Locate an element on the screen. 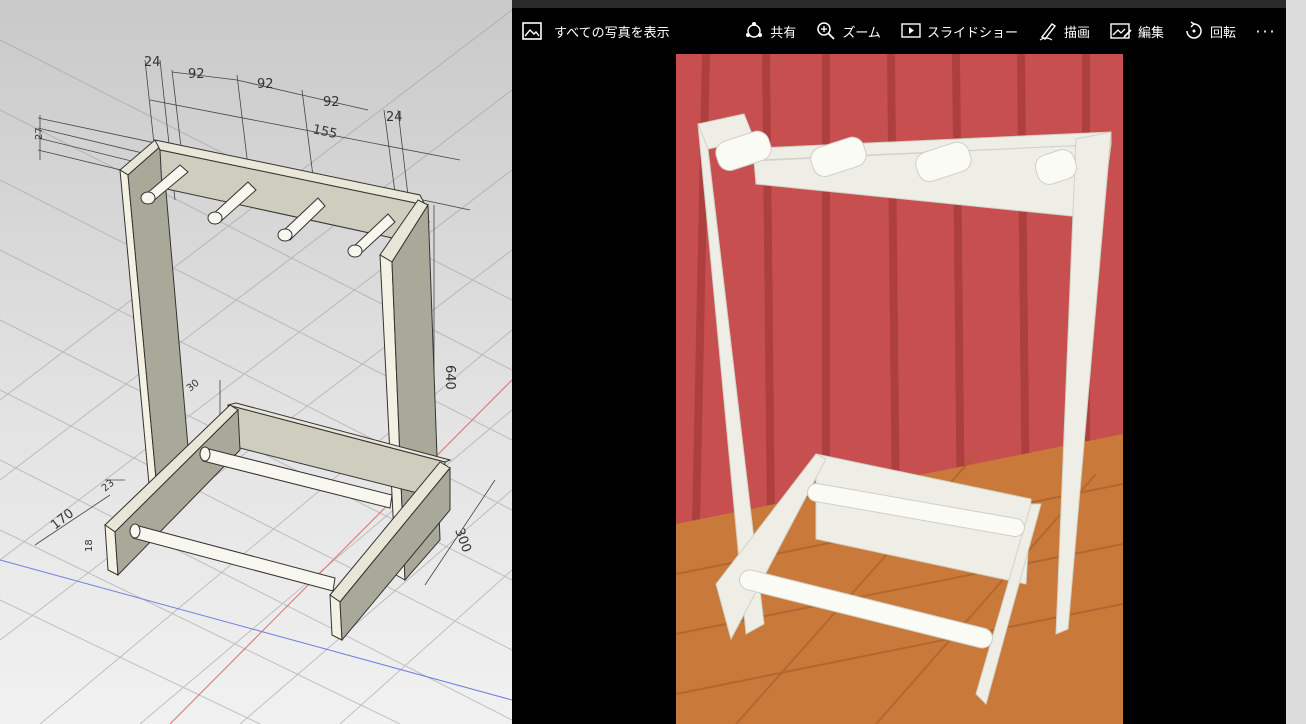 This screenshot has height=724, width=1306. zoom-button: ズーム is located at coordinates (848, 31).